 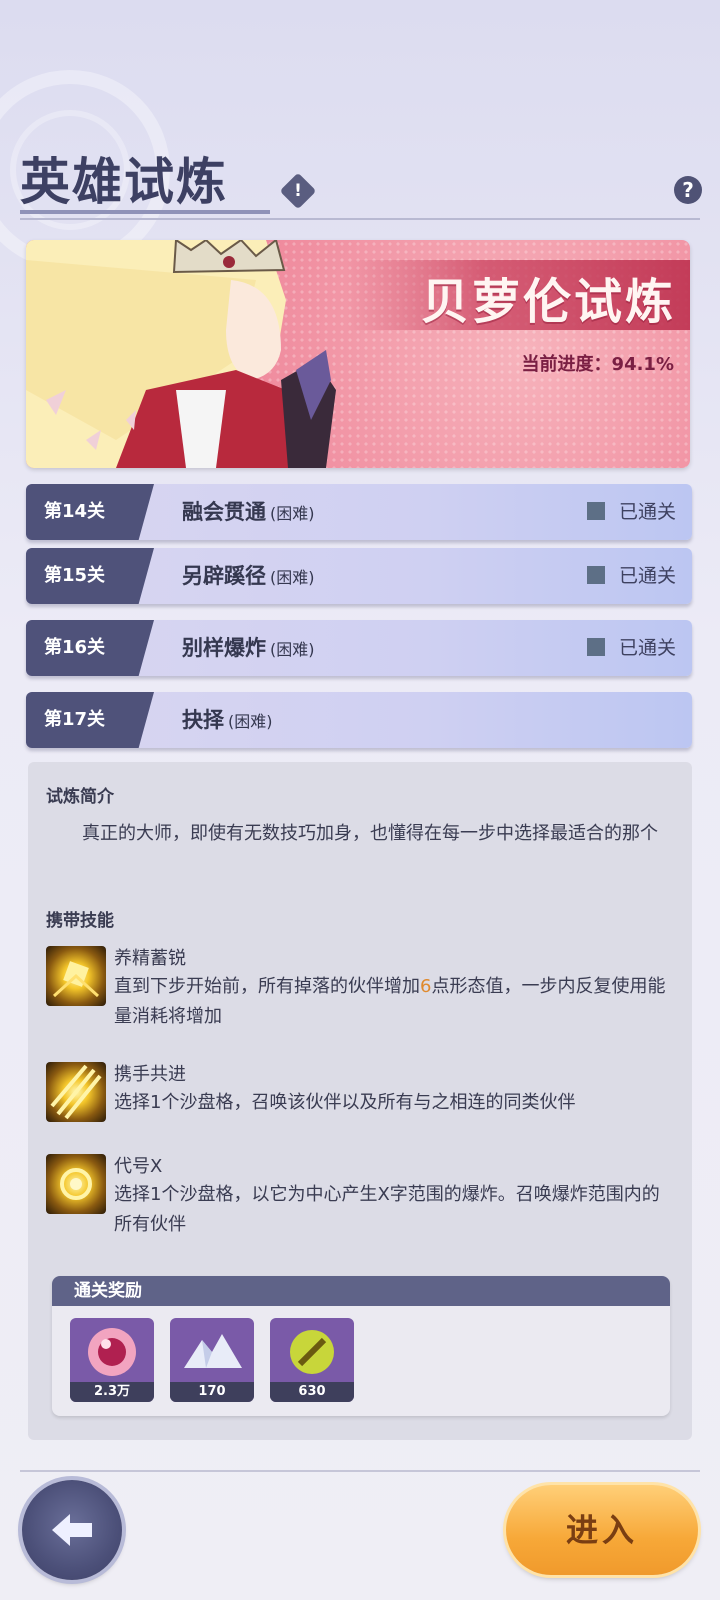 What do you see at coordinates (359, 576) in the screenshot?
I see `stage-row-15: 第15关 另辟蹊径 (困难) 已通关` at bounding box center [359, 576].